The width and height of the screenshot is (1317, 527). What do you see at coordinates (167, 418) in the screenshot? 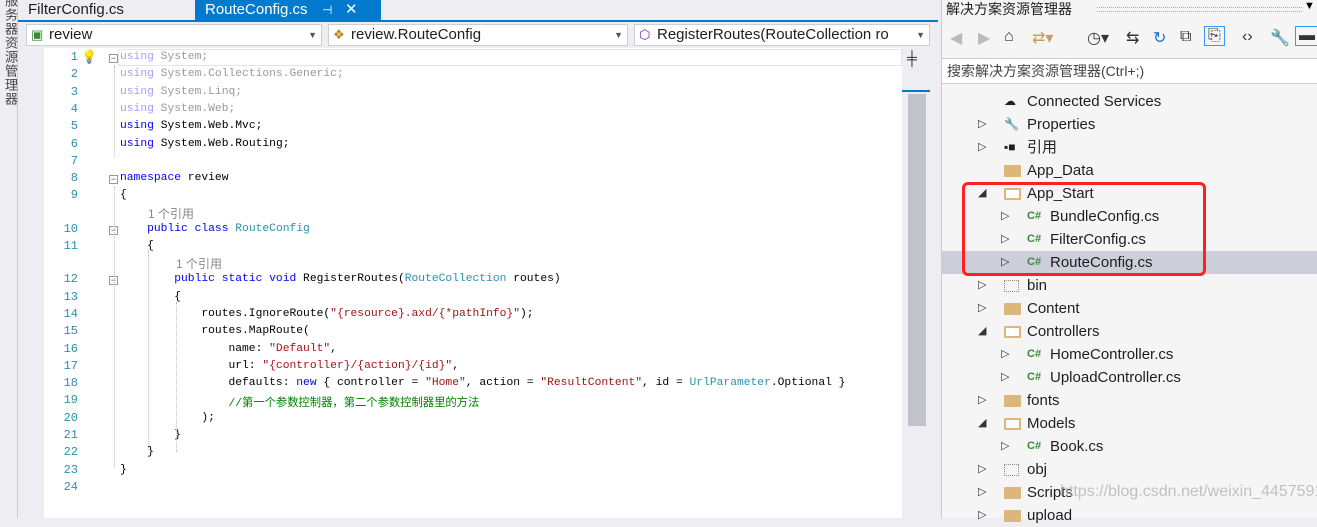
I see `code-line: );` at bounding box center [167, 418].